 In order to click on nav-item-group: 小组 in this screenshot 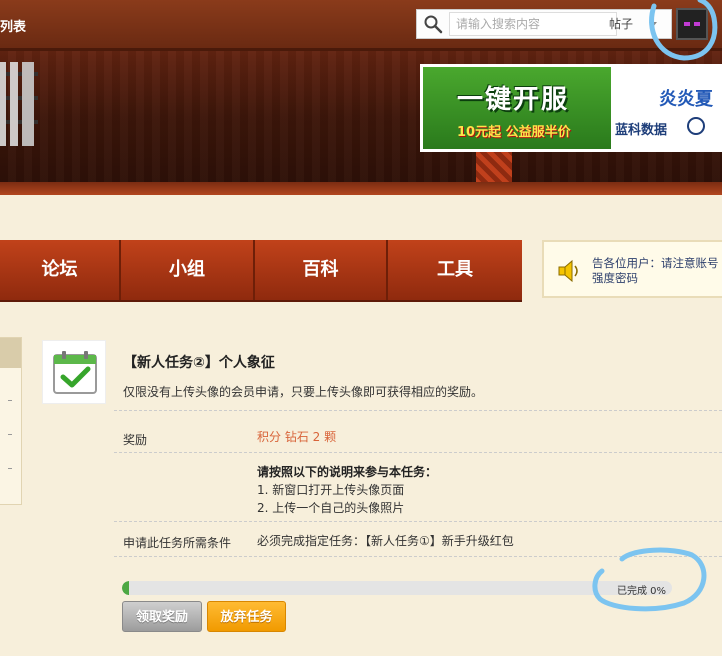, I will do `click(188, 270)`.